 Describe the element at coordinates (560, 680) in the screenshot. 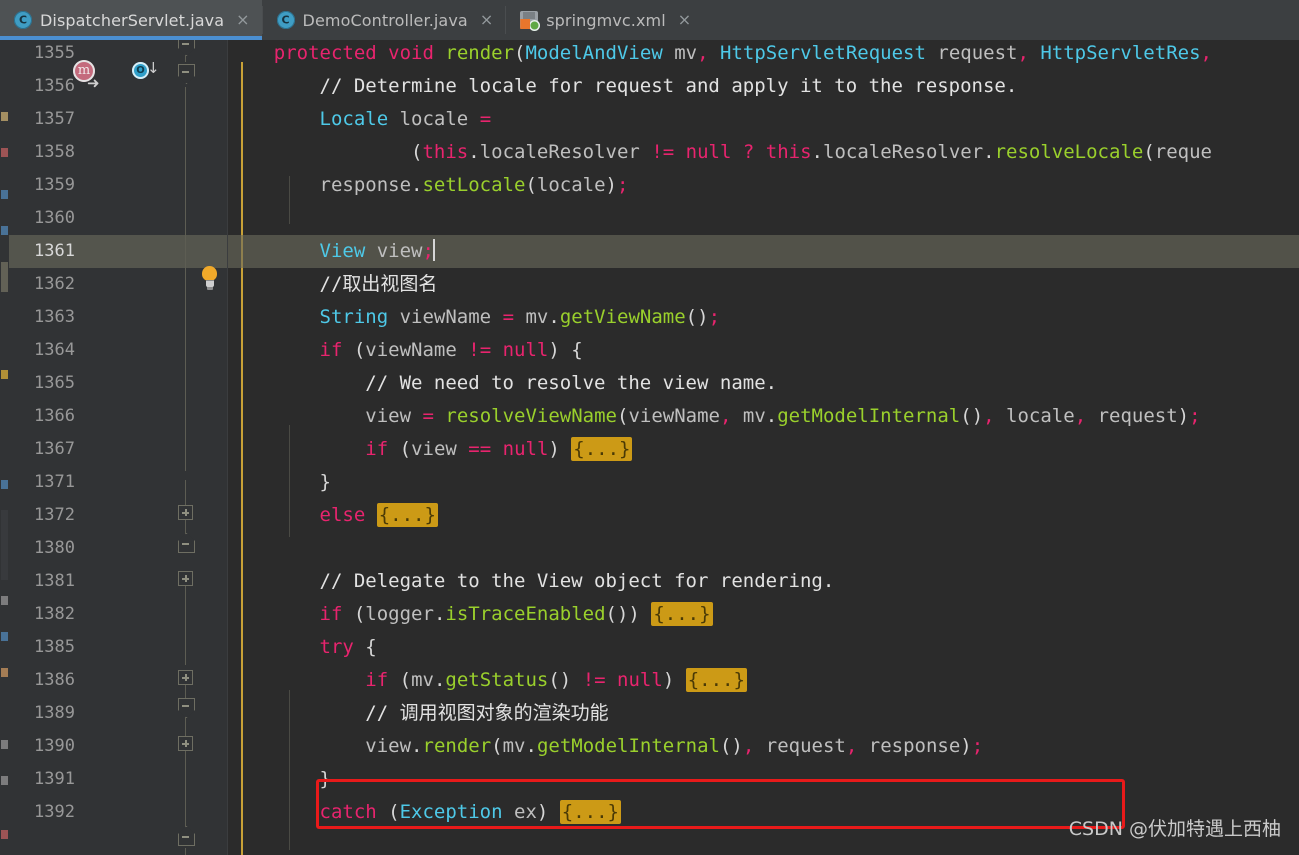

I see `code-token: ()` at that location.